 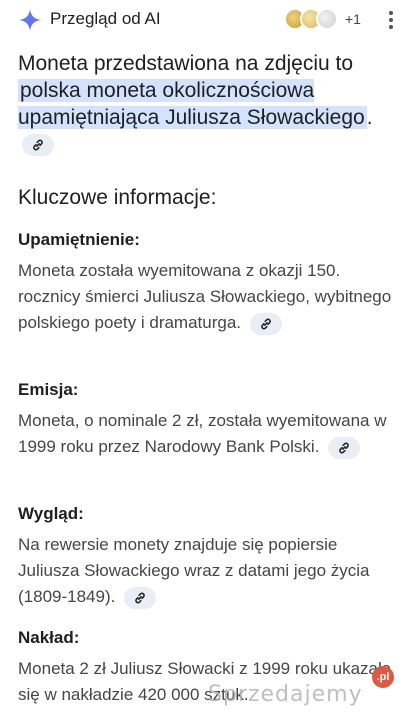 I want to click on ai-sparkle-icon, so click(x=30, y=20).